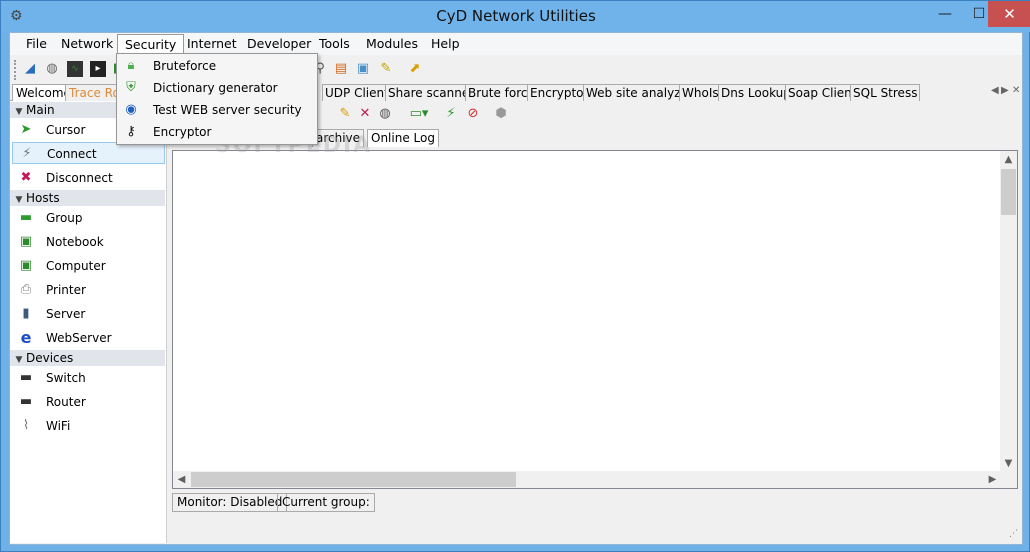  What do you see at coordinates (15, 70) in the screenshot?
I see `toolbar-grip` at bounding box center [15, 70].